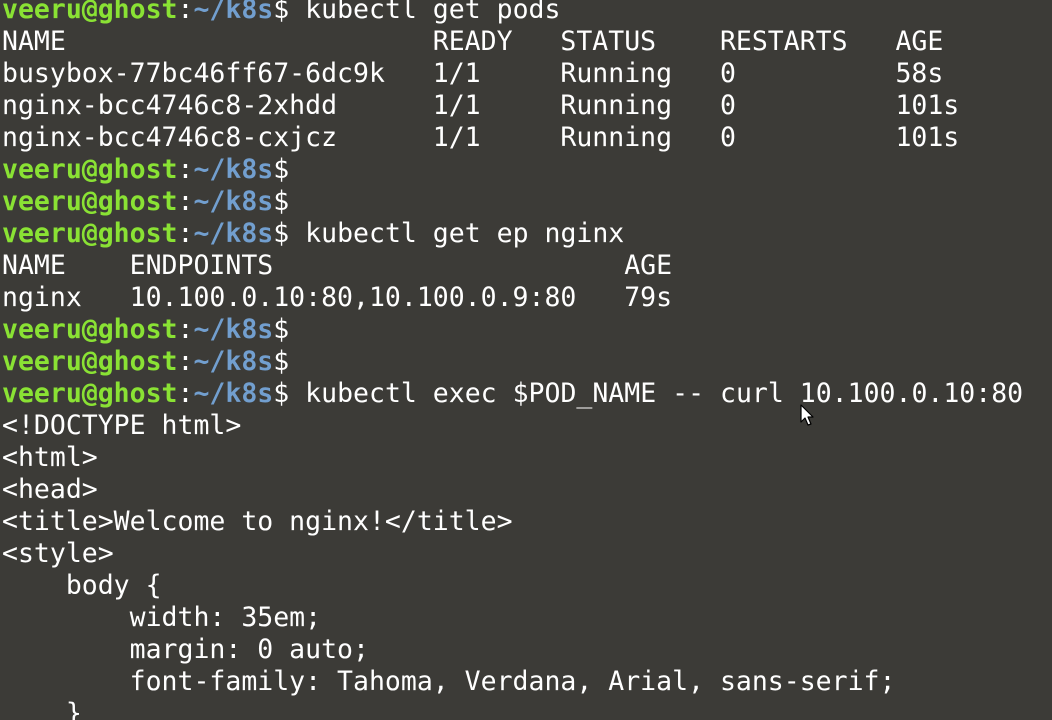 The height and width of the screenshot is (720, 1052). Describe the element at coordinates (481, 137) in the screenshot. I see `output-line: nginx-bcc4746c8-cxjcz 1/1 Running 0 101s` at that location.